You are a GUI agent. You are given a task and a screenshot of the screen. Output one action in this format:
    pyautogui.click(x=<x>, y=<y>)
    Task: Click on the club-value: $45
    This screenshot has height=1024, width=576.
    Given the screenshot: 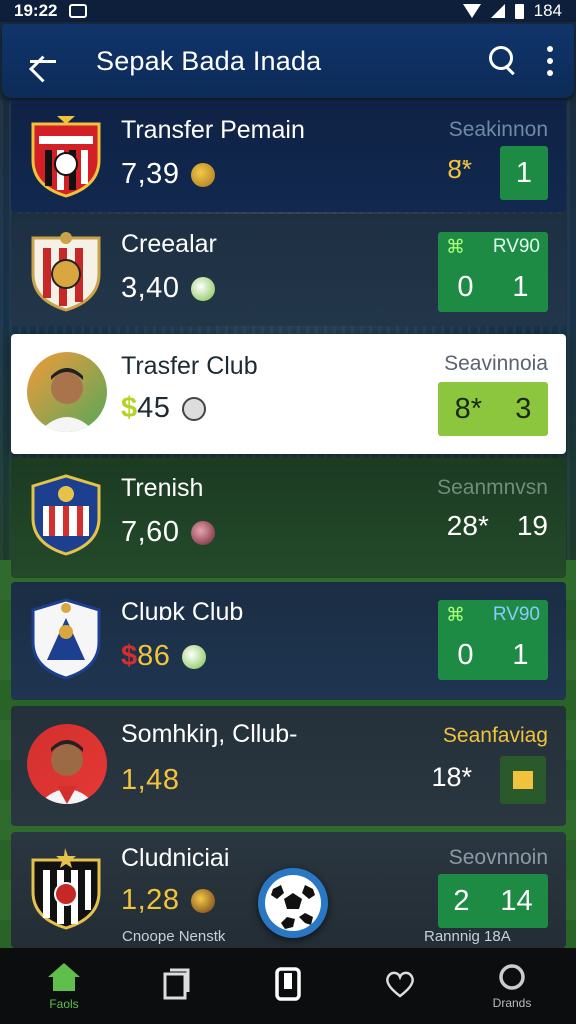 What is the action you would take?
    pyautogui.click(x=164, y=408)
    